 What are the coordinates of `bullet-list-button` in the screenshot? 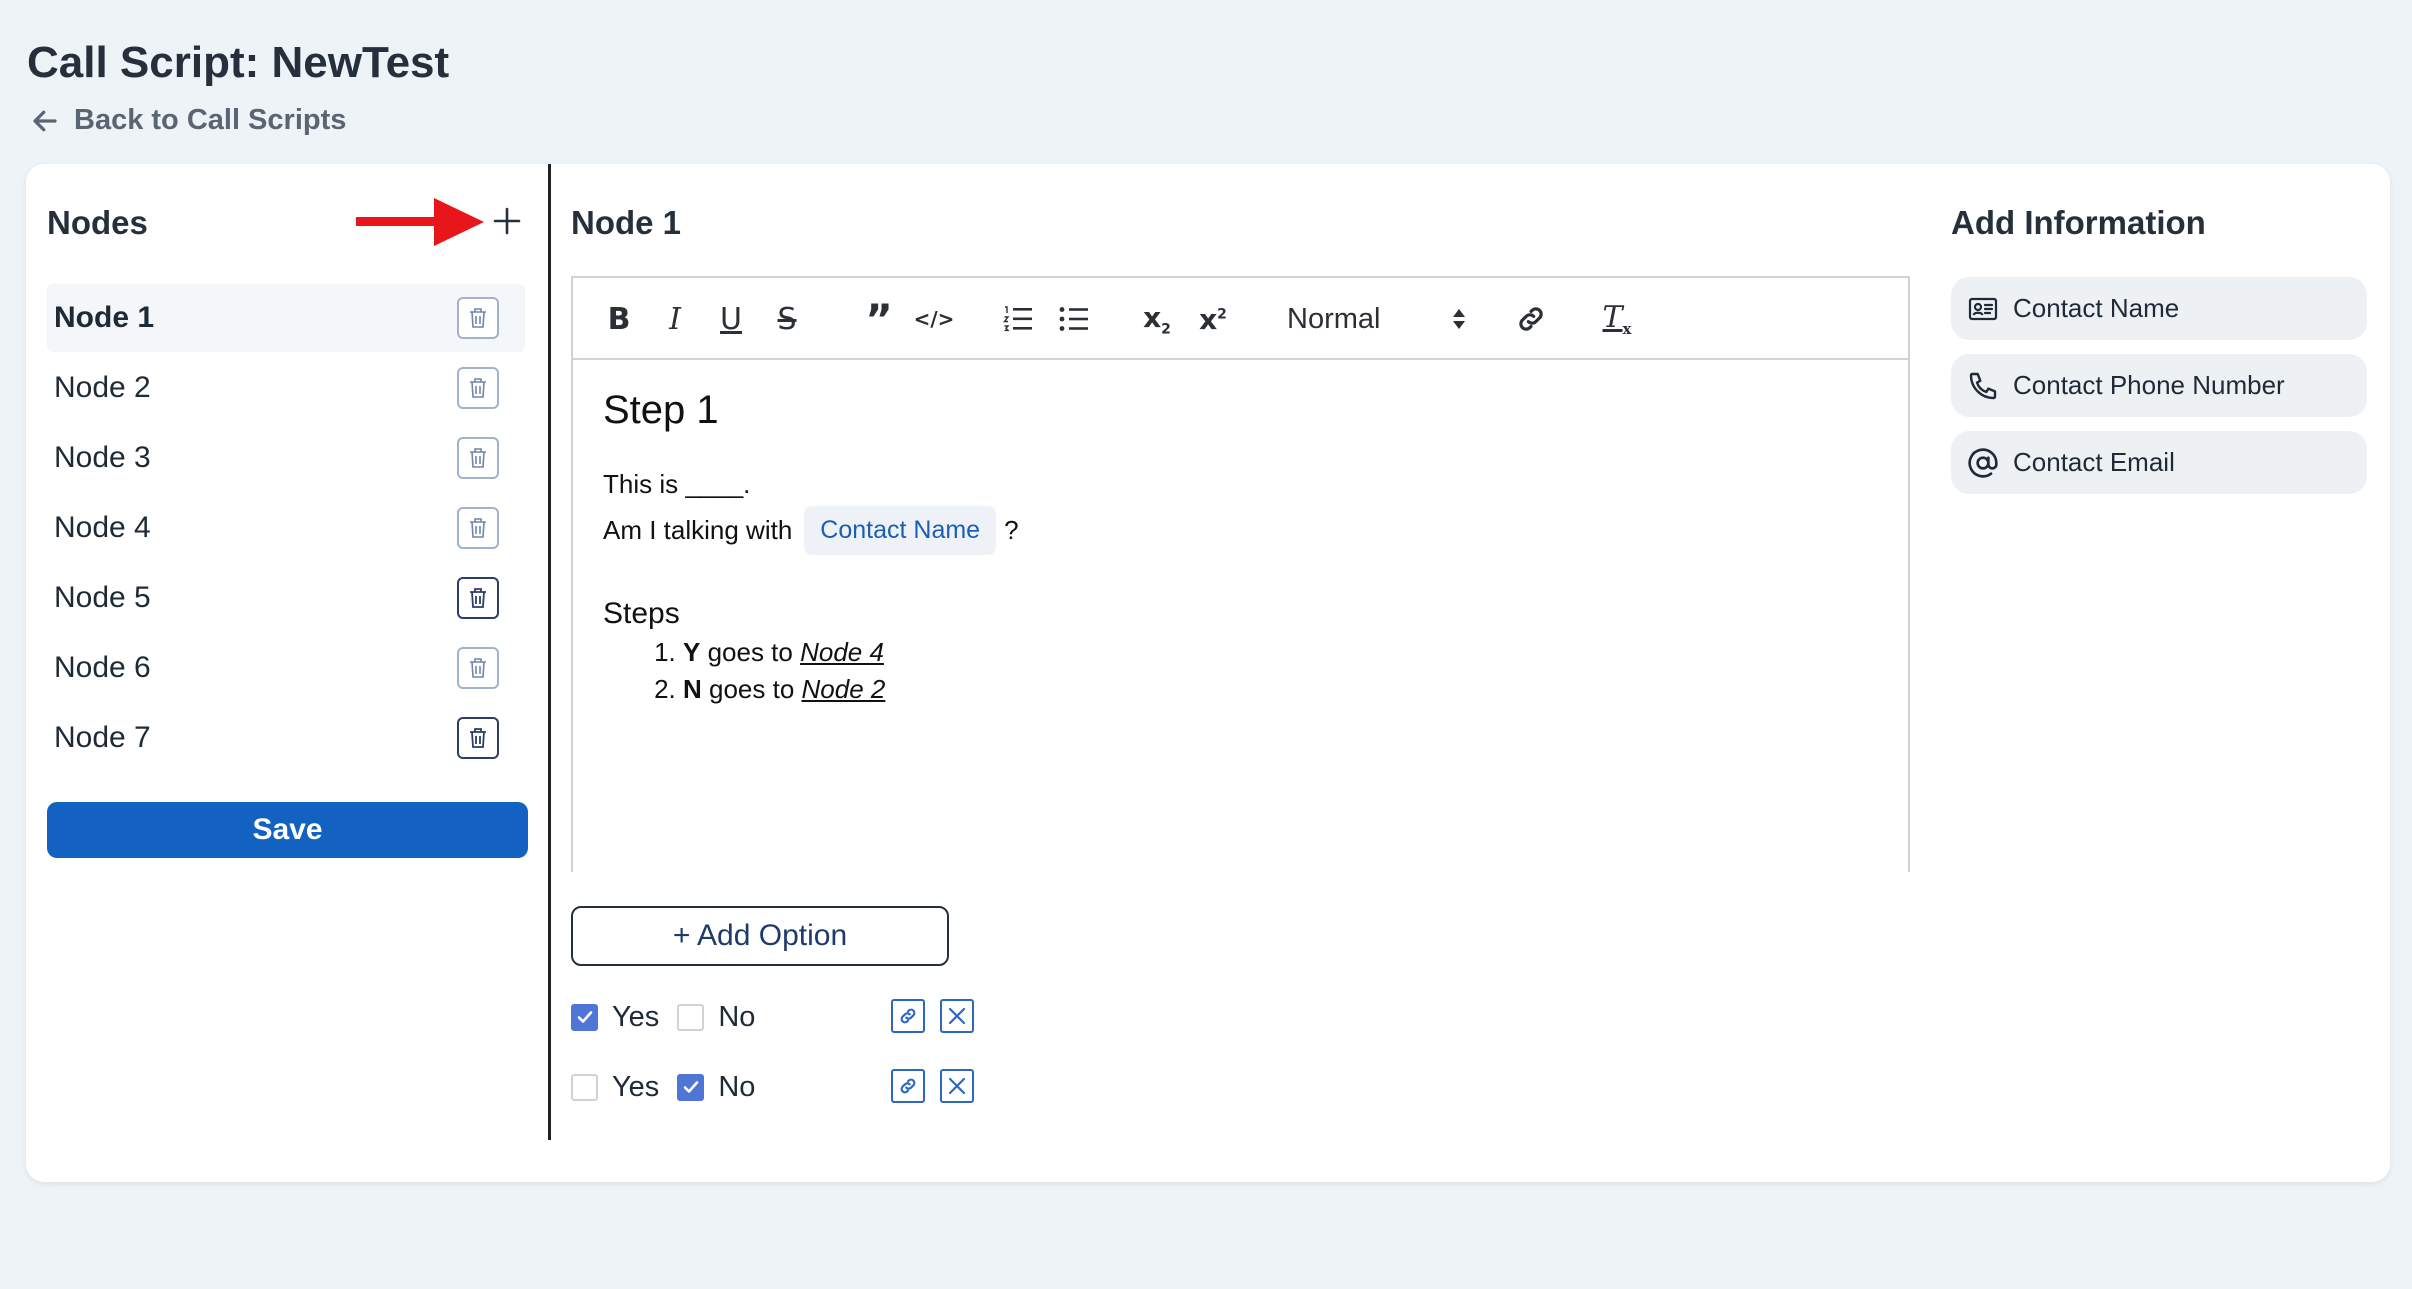 It's located at (1074, 319).